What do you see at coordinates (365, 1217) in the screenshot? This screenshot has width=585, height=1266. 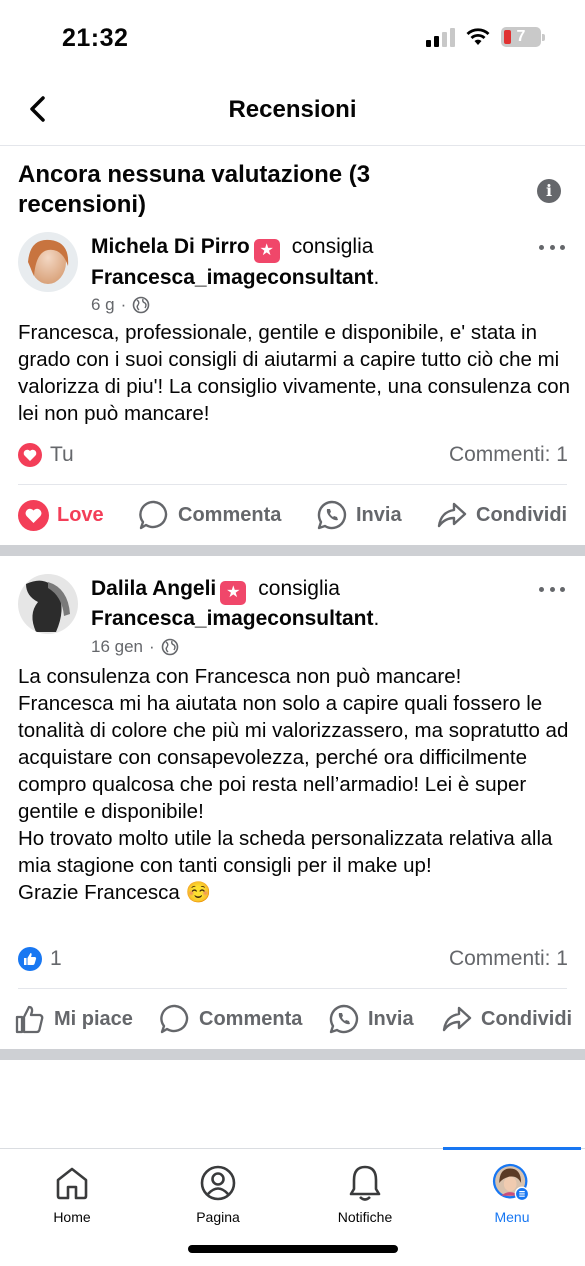 I see `nav-label: Notifiche` at bounding box center [365, 1217].